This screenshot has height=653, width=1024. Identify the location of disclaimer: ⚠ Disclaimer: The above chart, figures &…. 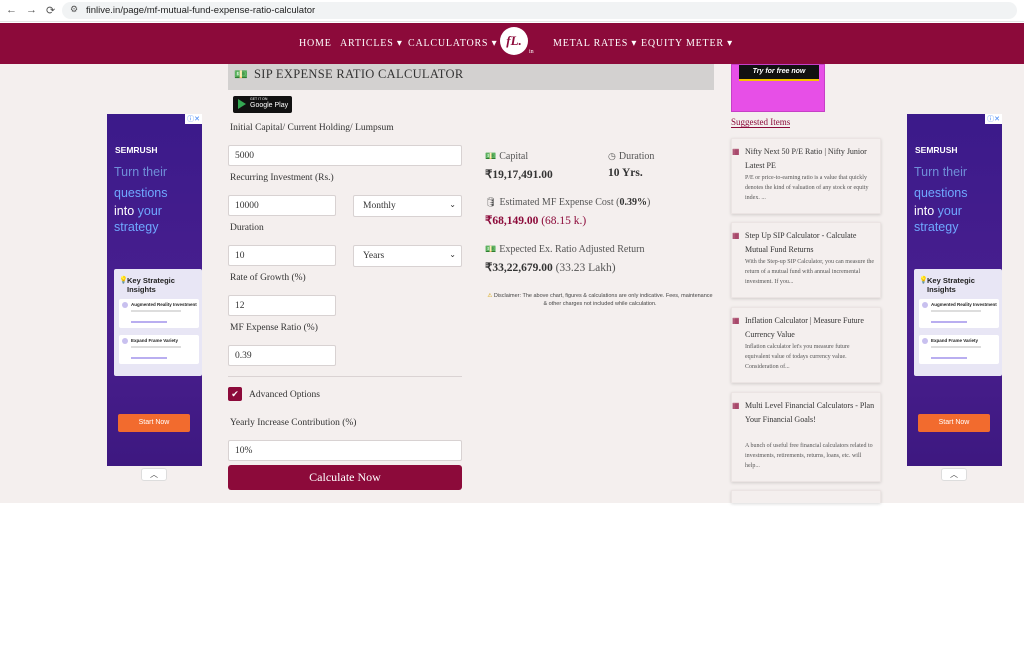
(600, 300).